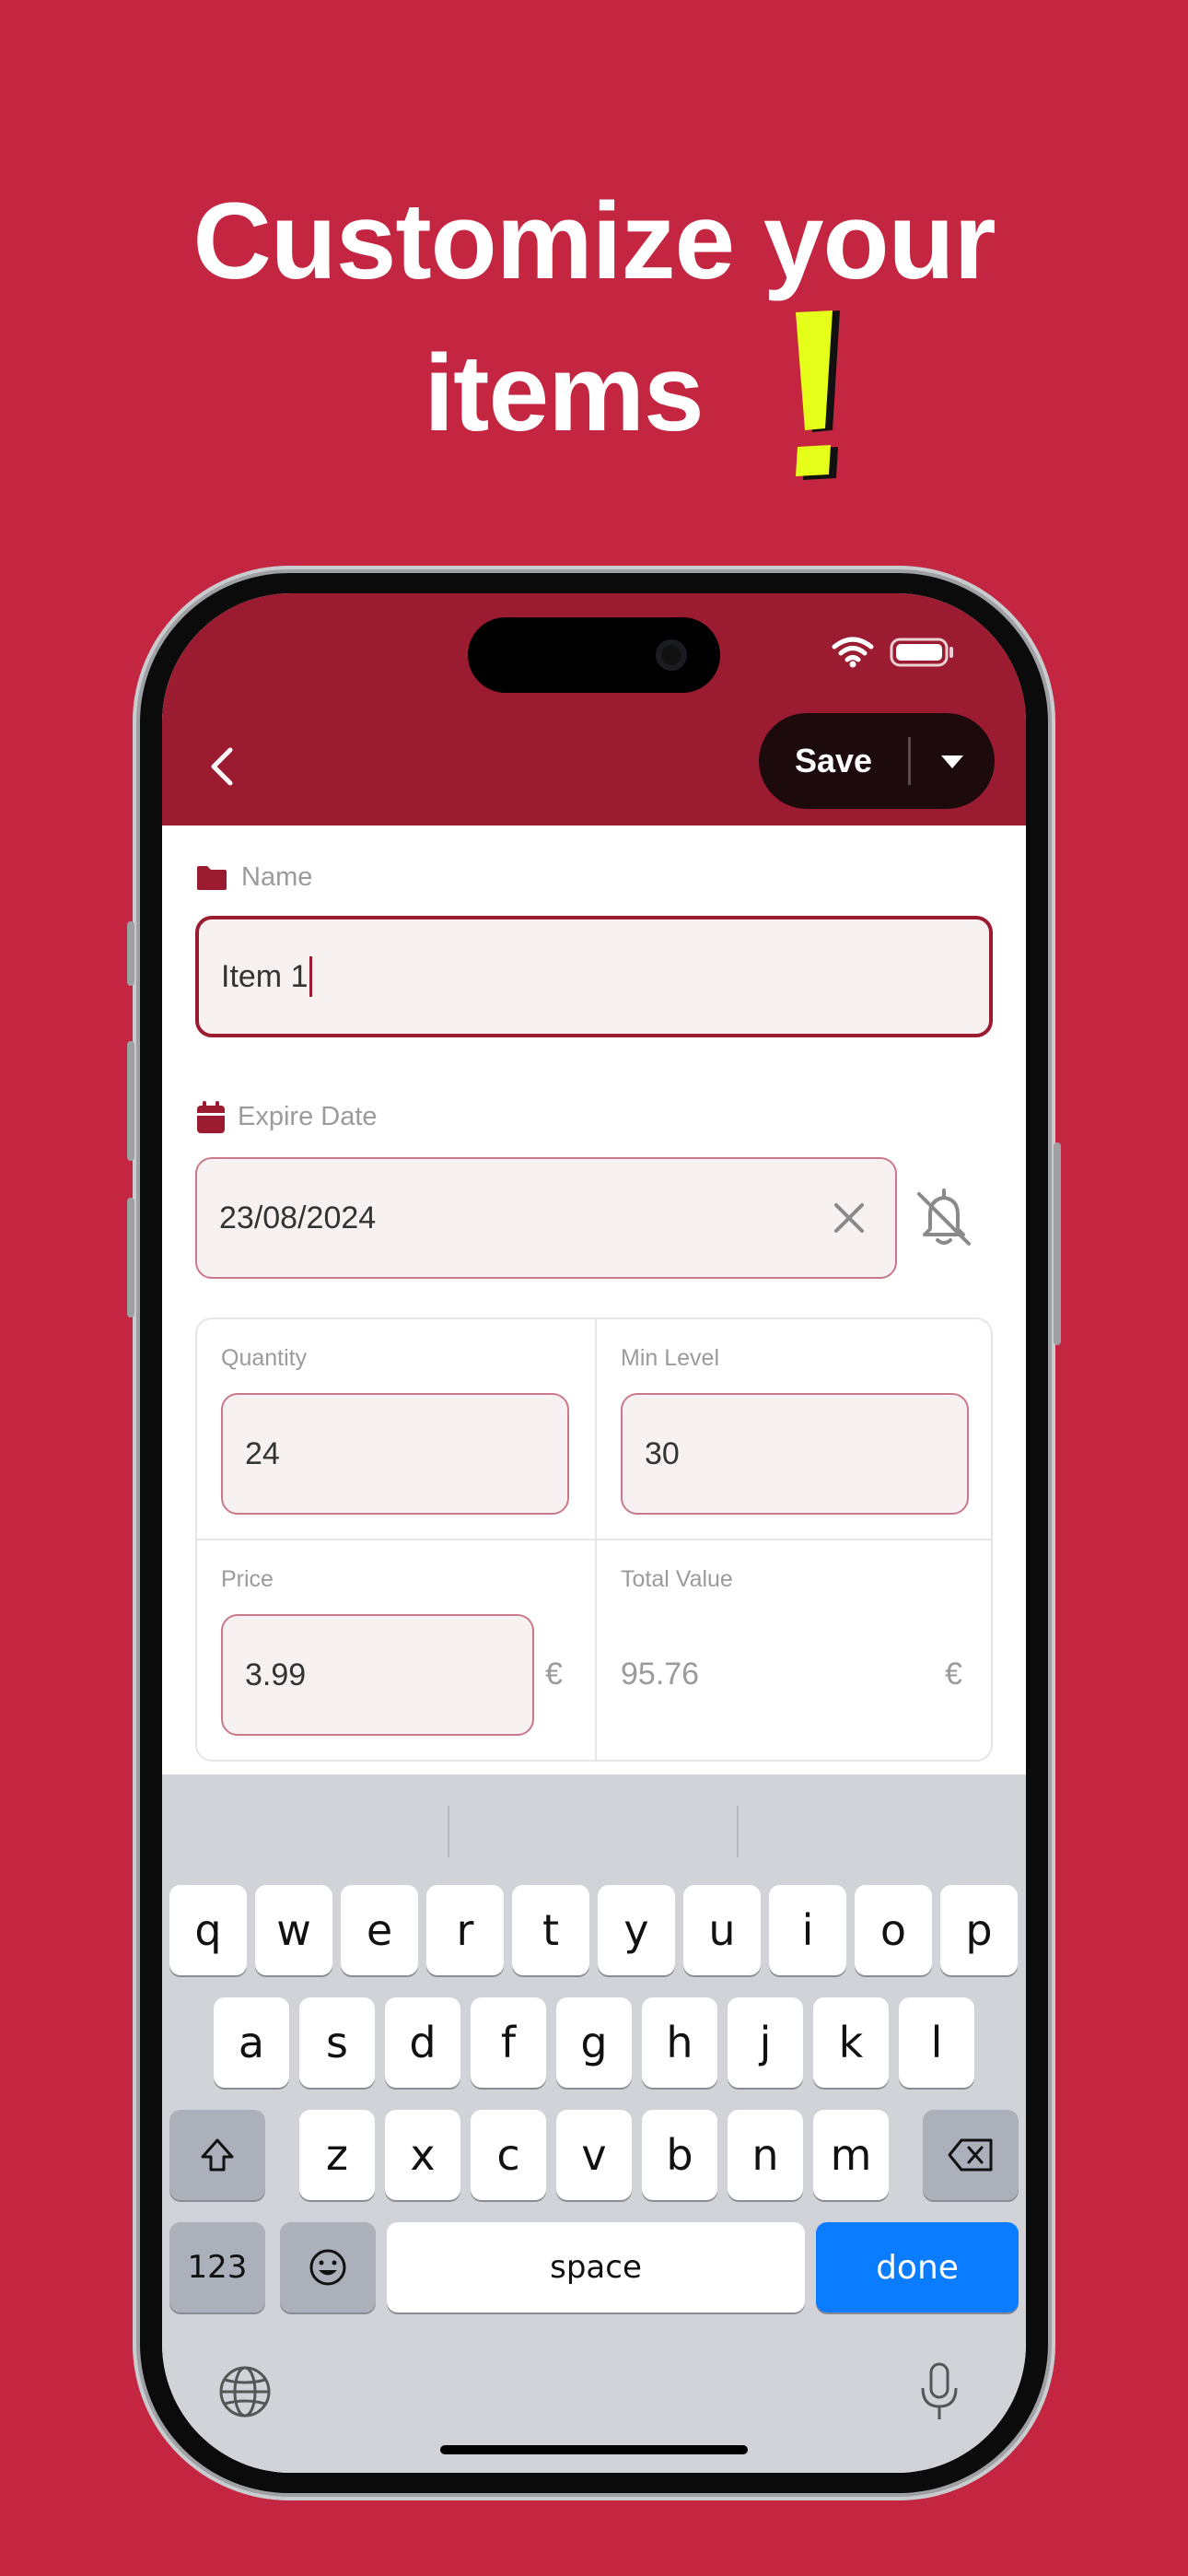  What do you see at coordinates (211, 1117) in the screenshot?
I see `calendar-icon` at bounding box center [211, 1117].